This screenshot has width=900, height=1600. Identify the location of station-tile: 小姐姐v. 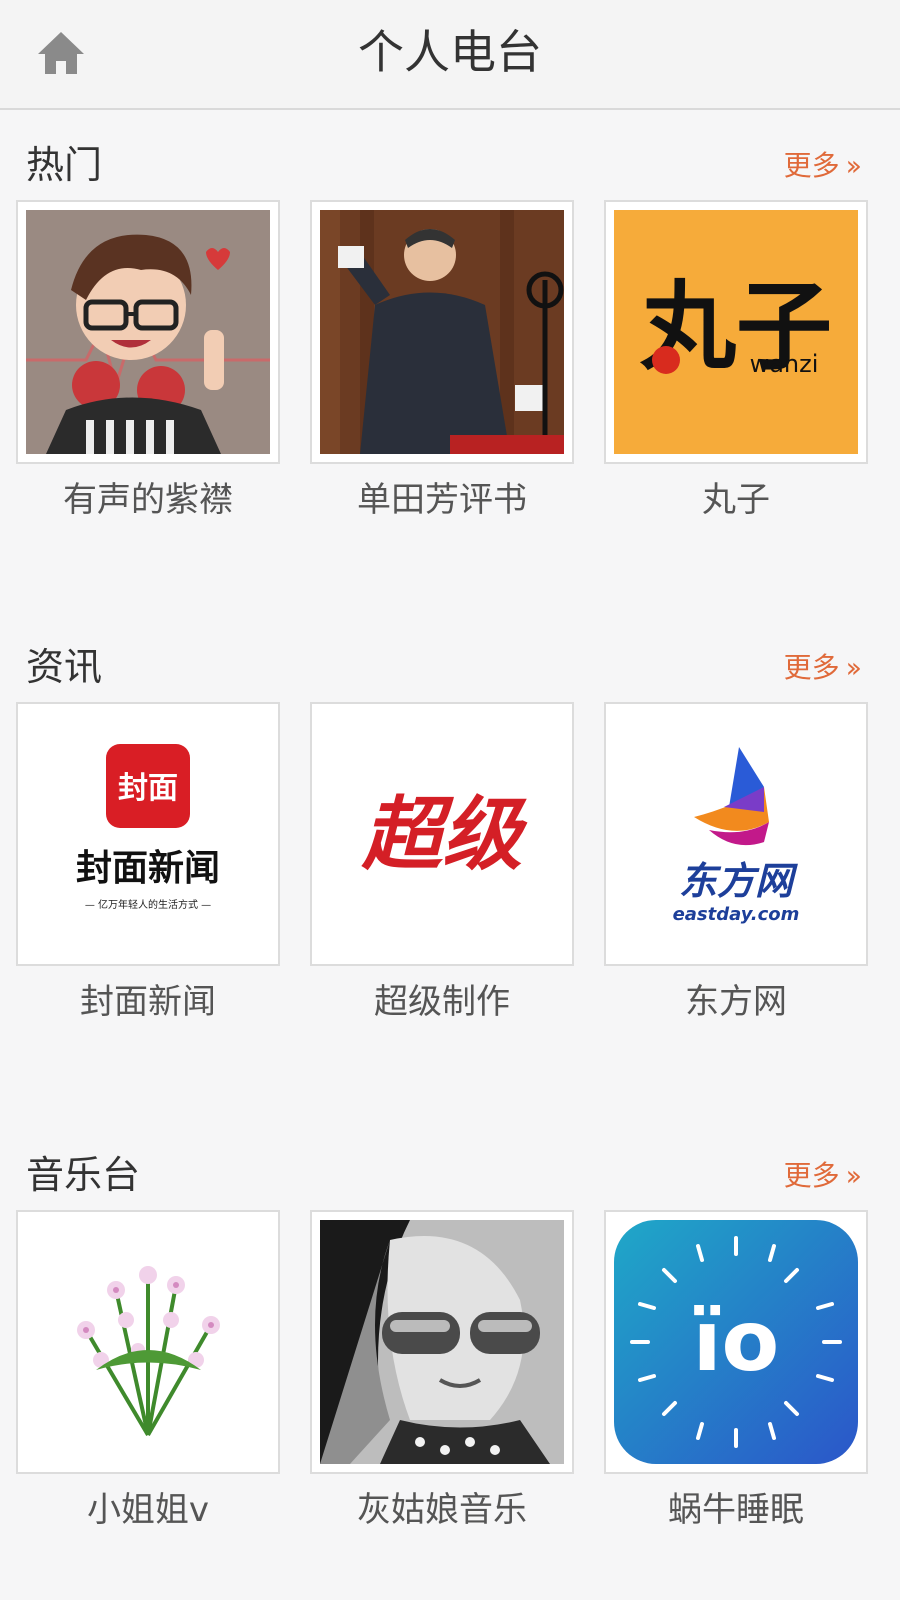
(148, 1371).